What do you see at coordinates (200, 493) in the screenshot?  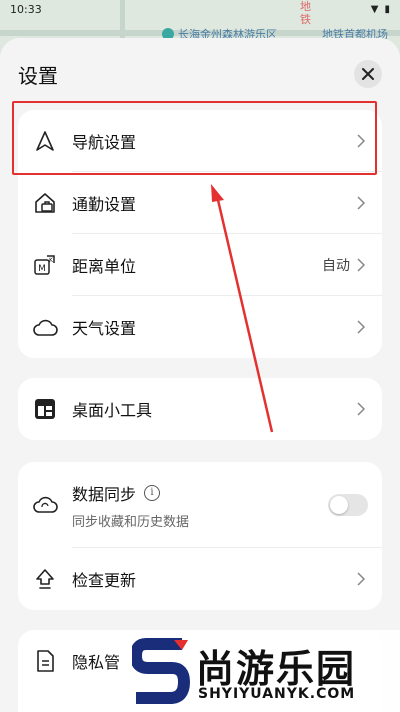 I see `data-sync-title: 数据同步 i` at bounding box center [200, 493].